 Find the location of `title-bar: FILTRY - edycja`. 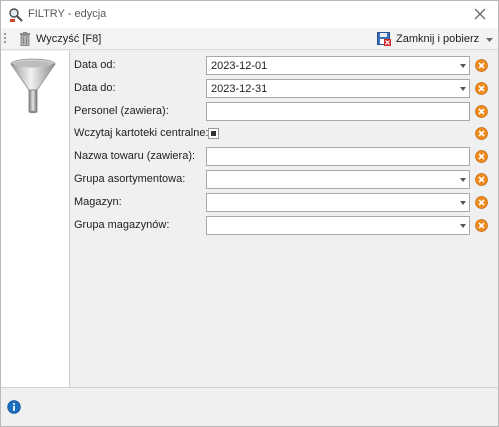

title-bar: FILTRY - edycja is located at coordinates (249, 14).